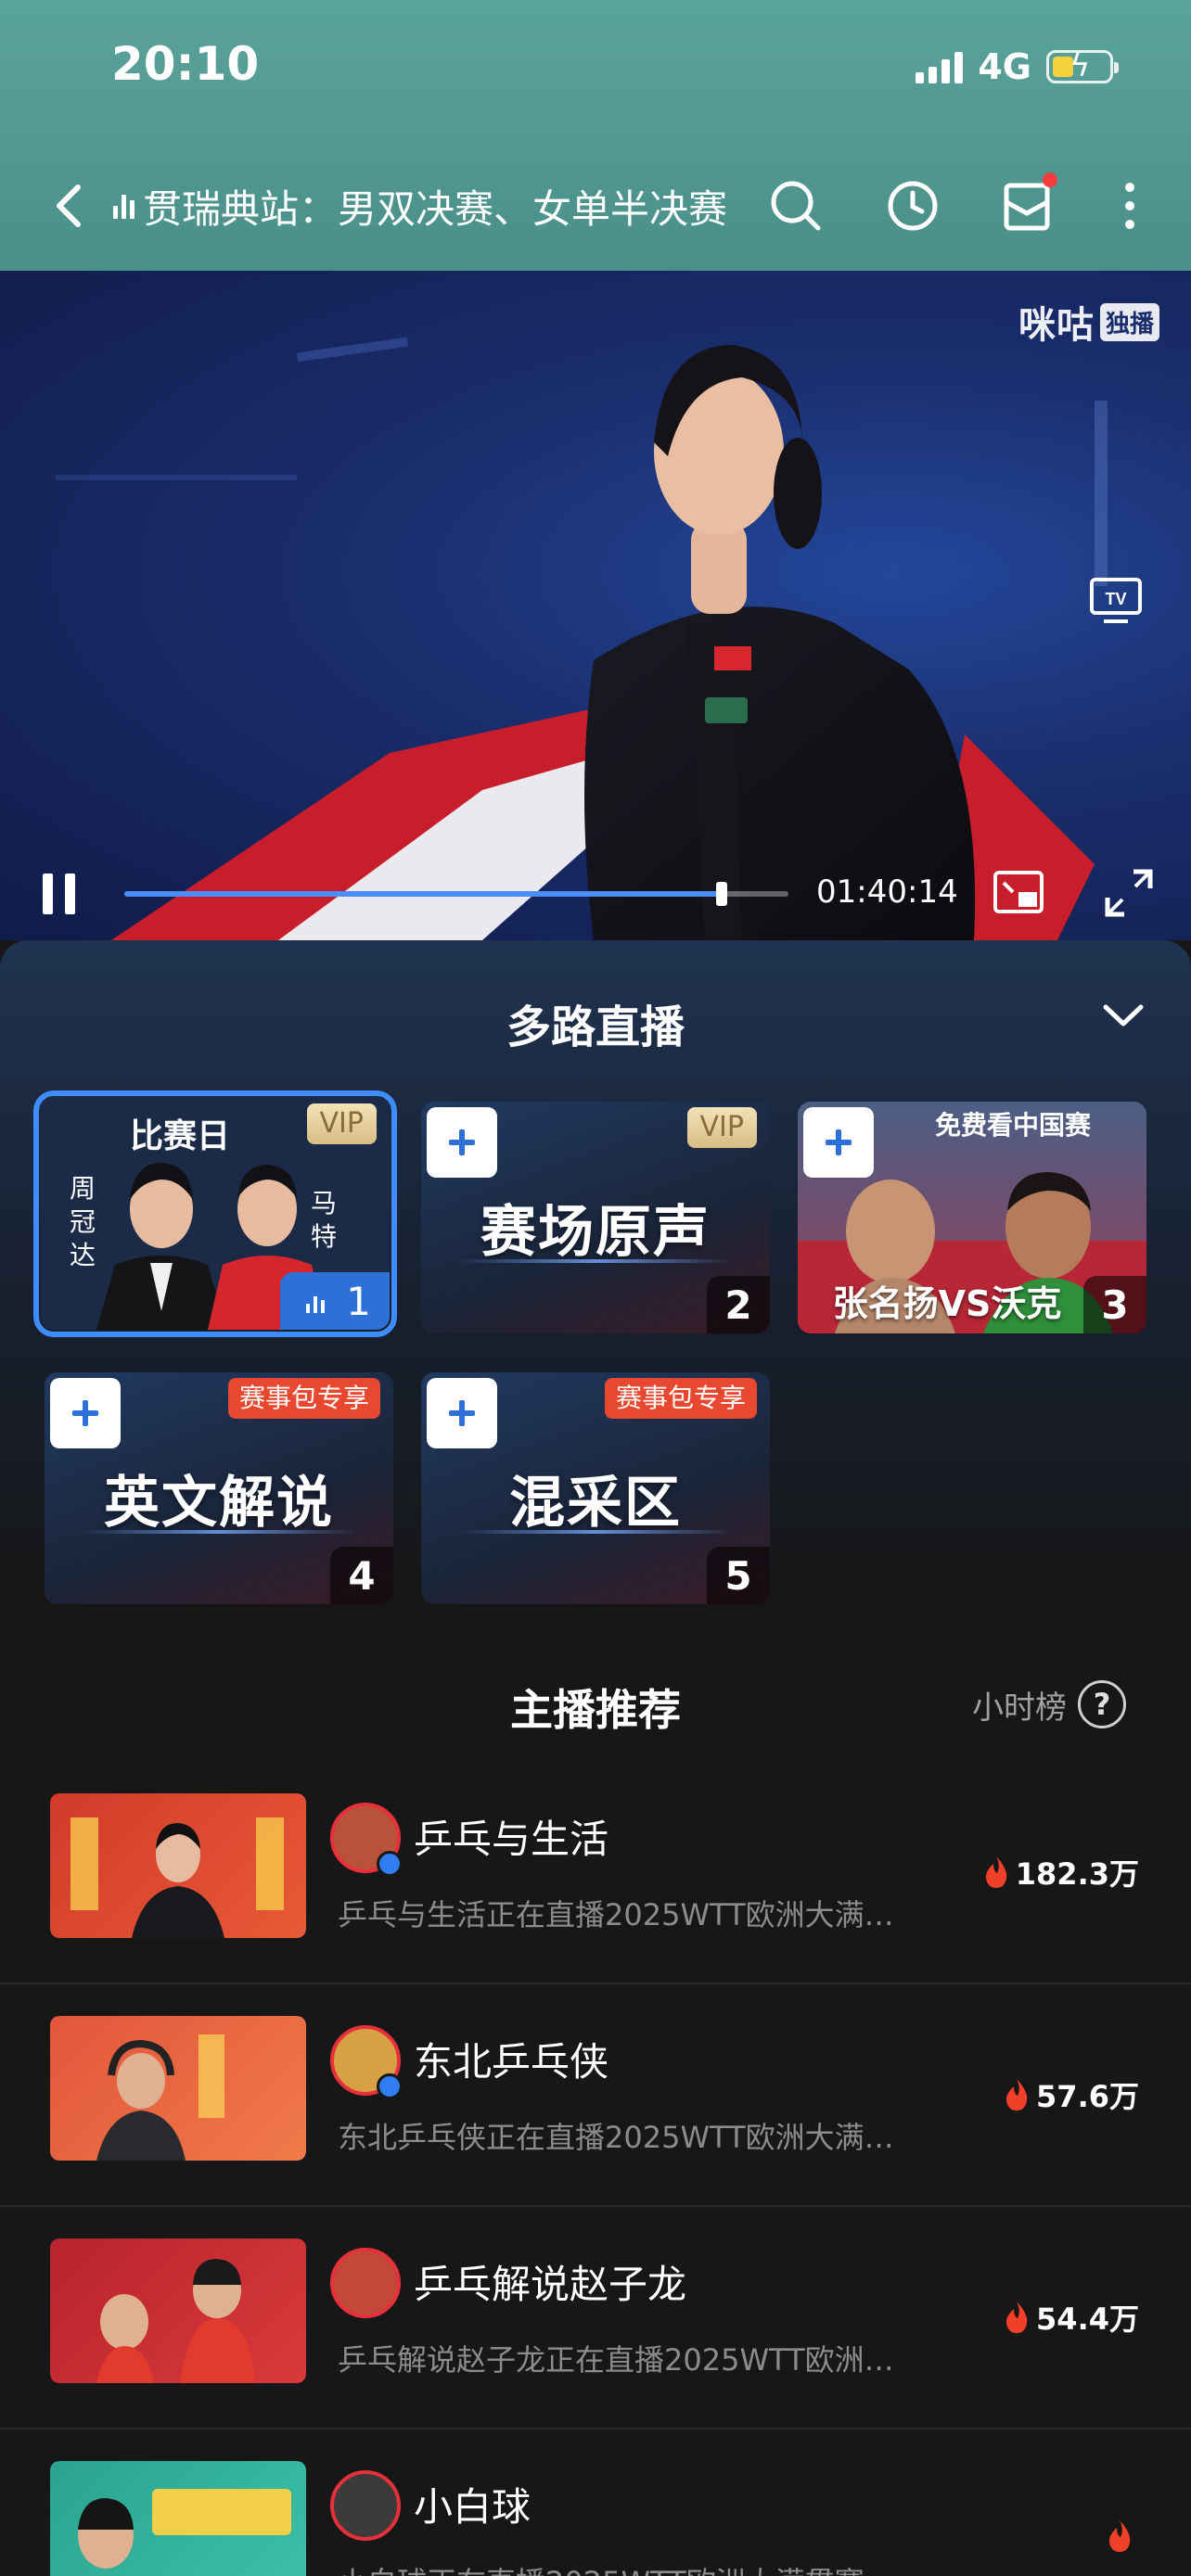 Image resolution: width=1191 pixels, height=2576 pixels. Describe the element at coordinates (595, 1873) in the screenshot. I see `list-item: 乒乓与生活 乒乓与生活正在直播2025WTT欧洲大满… 182.3万` at that location.